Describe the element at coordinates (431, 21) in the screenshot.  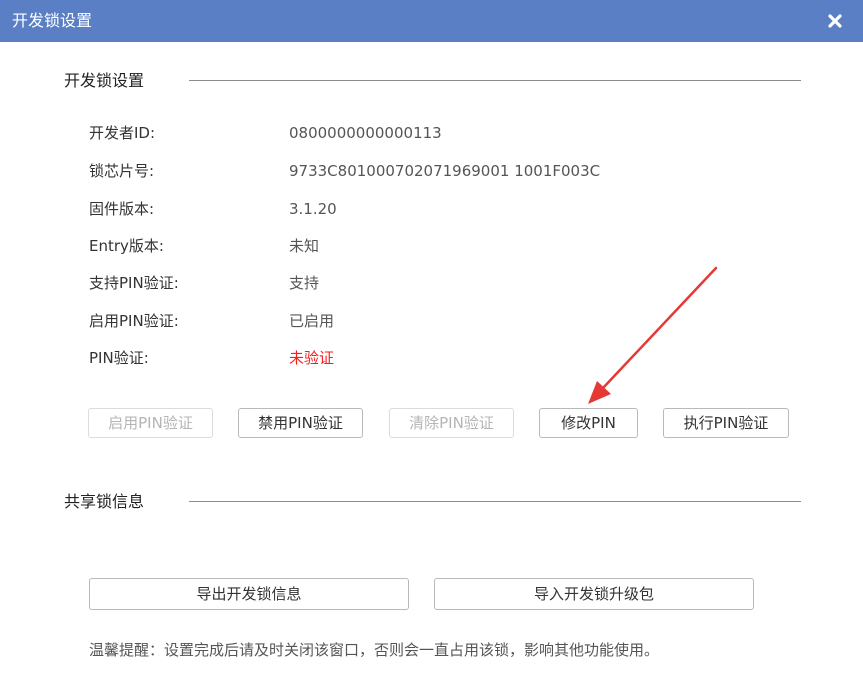
I see `title-bar: 开发锁设置` at that location.